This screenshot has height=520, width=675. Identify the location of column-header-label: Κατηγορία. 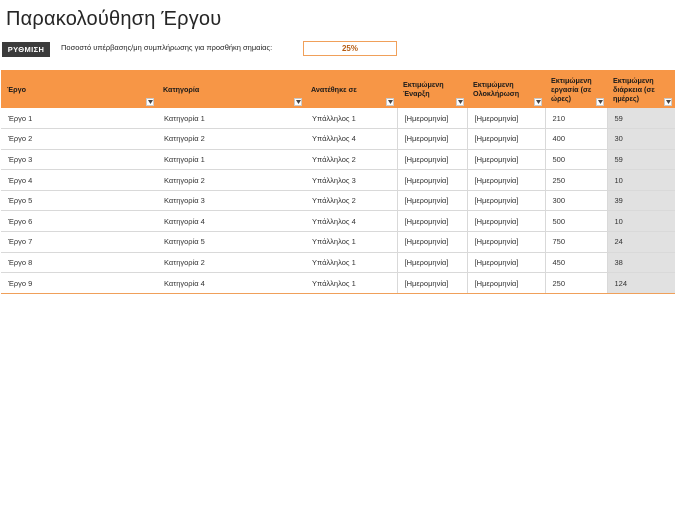
(181, 89).